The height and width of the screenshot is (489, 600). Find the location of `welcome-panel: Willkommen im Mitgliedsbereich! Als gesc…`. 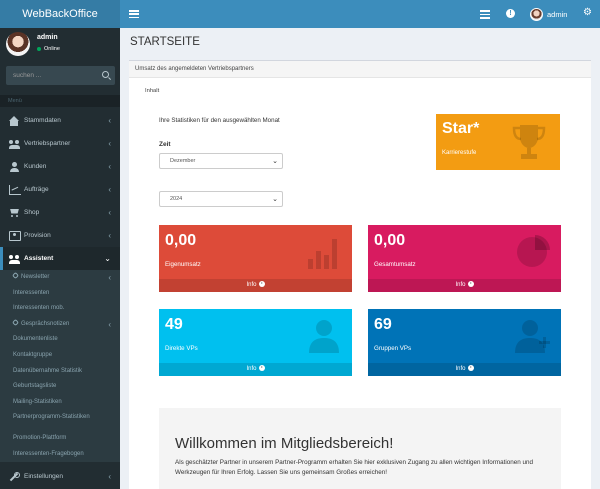

welcome-panel: Willkommen im Mitgliedsbereich! Als gesc… is located at coordinates (360, 448).